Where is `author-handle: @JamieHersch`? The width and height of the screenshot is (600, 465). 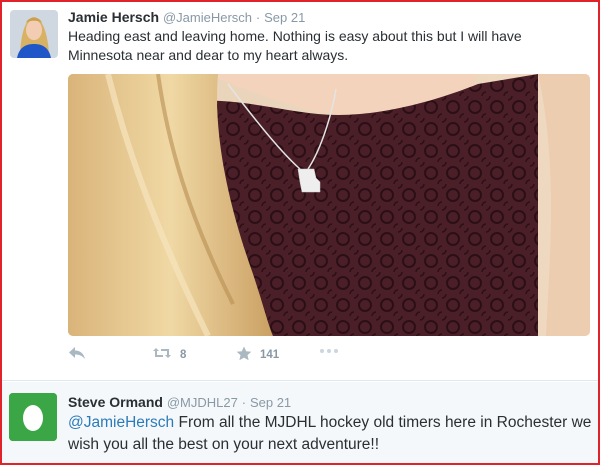
author-handle: @JamieHersch is located at coordinates (207, 17).